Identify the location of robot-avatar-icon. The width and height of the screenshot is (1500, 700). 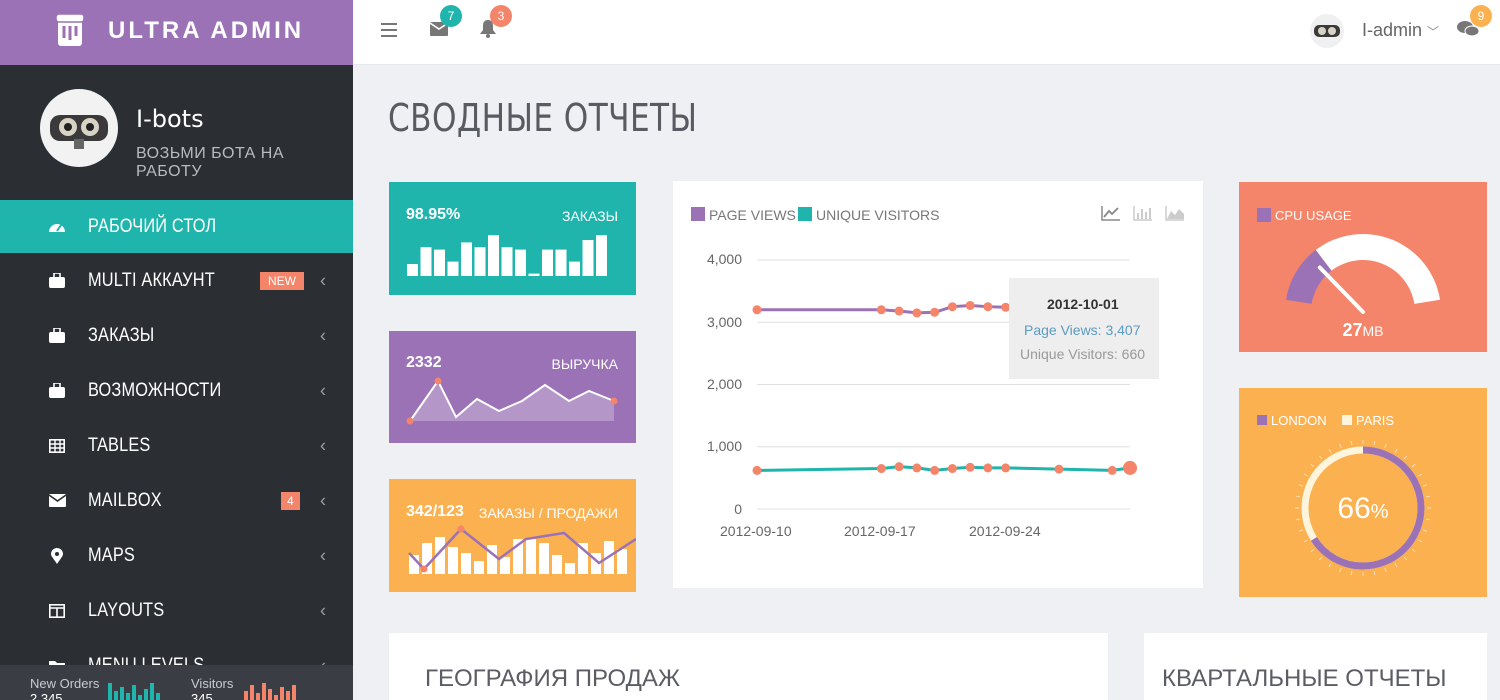
(1327, 31).